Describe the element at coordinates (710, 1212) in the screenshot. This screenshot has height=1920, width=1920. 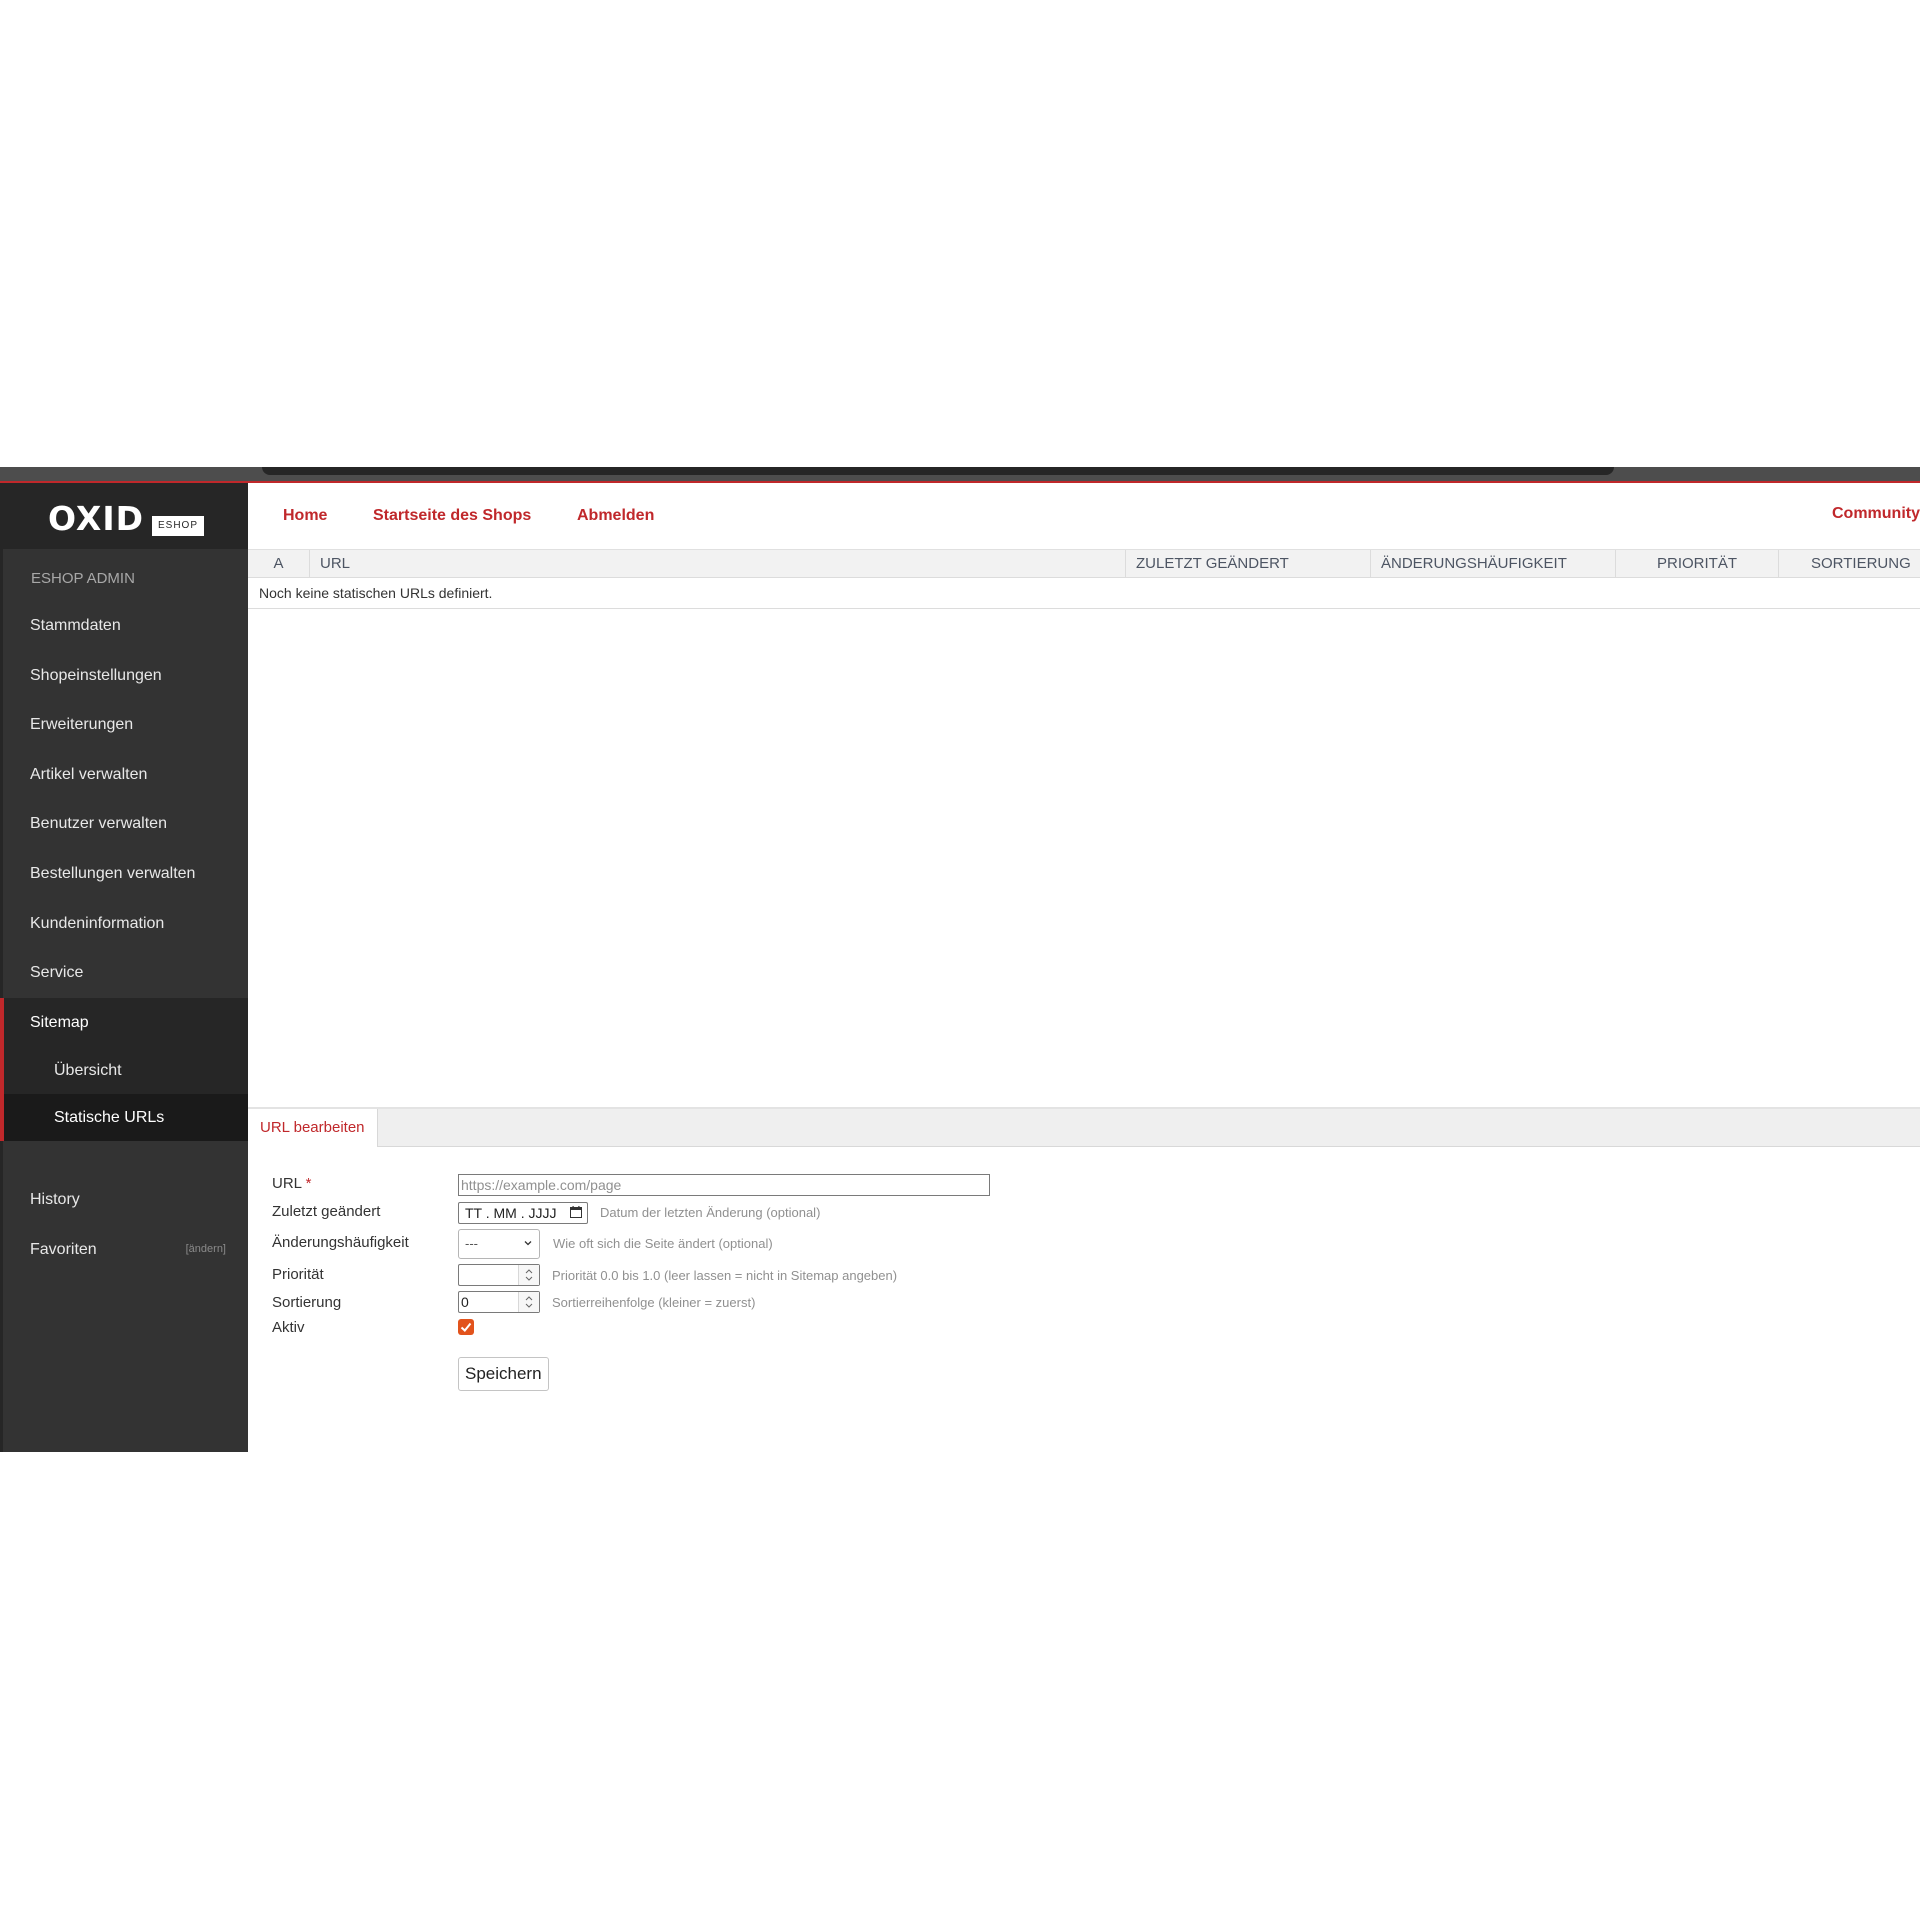
I see `last-modified-hint: Datum der letzten Änderung (optional)` at that location.